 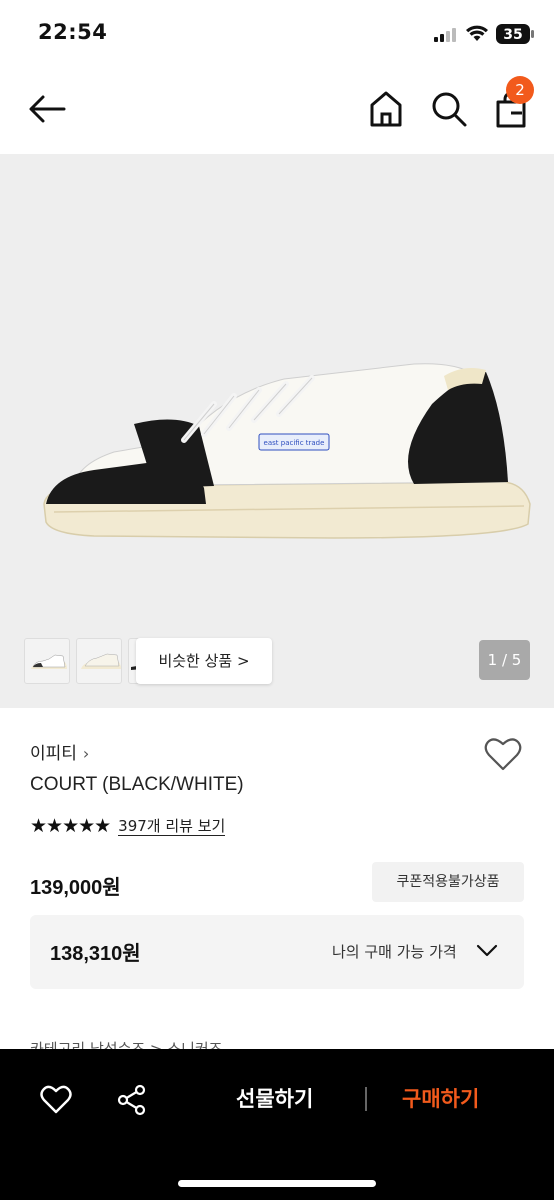 I want to click on rating-row: ★★★★★ 397개 리뷰 보기, so click(x=128, y=826).